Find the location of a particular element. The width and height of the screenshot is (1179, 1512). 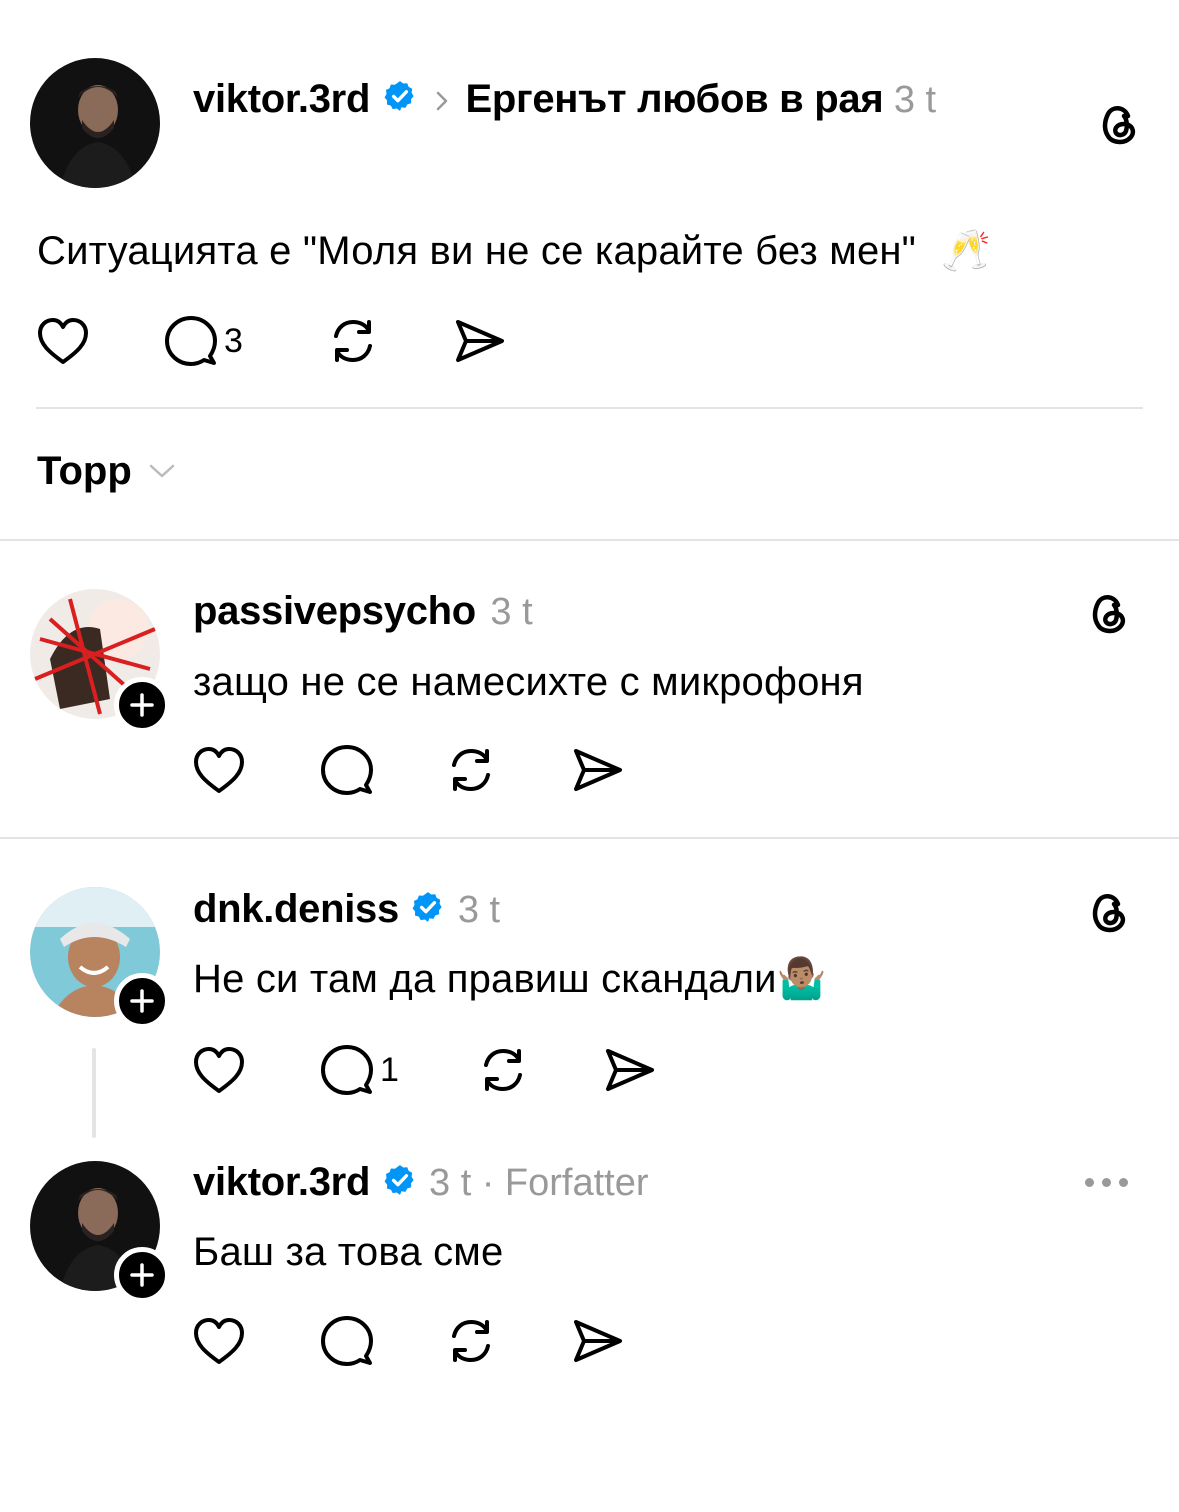

comment-button: 3 is located at coordinates (245, 341).